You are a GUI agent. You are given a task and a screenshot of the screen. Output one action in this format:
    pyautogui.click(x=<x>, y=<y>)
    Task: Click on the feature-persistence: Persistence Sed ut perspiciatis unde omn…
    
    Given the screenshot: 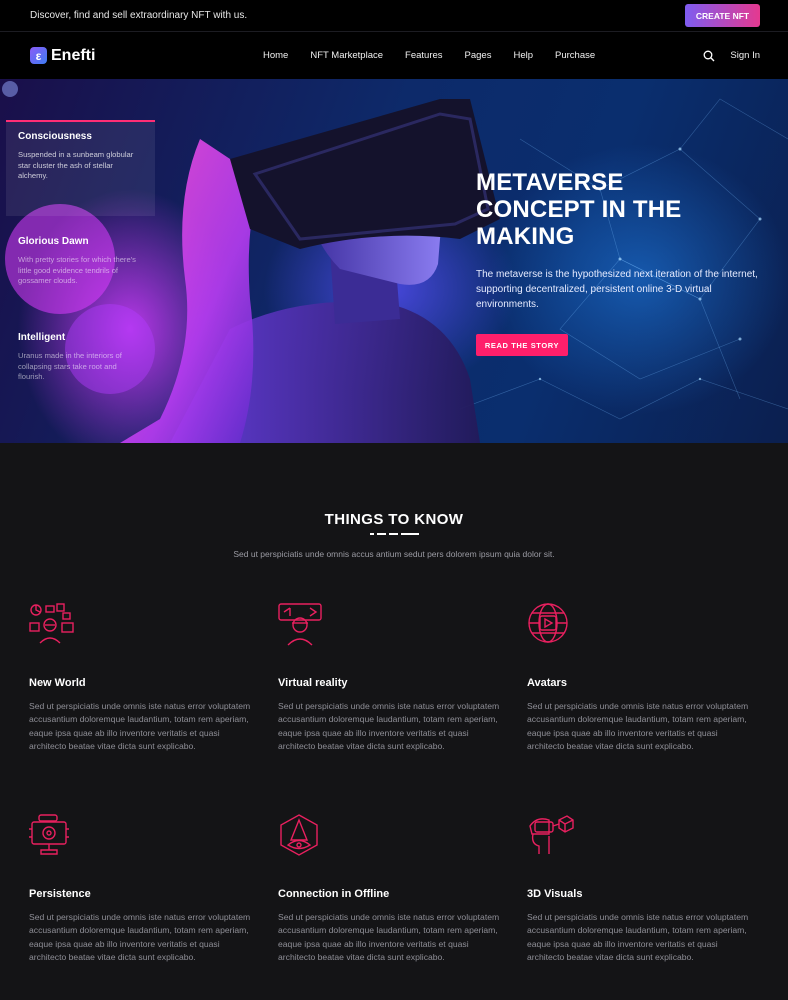 What is the action you would take?
    pyautogui.click(x=143, y=889)
    